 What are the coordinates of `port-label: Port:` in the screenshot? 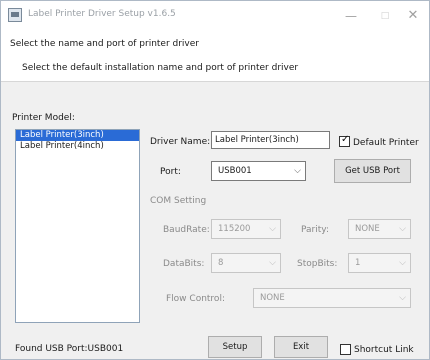 It's located at (170, 172).